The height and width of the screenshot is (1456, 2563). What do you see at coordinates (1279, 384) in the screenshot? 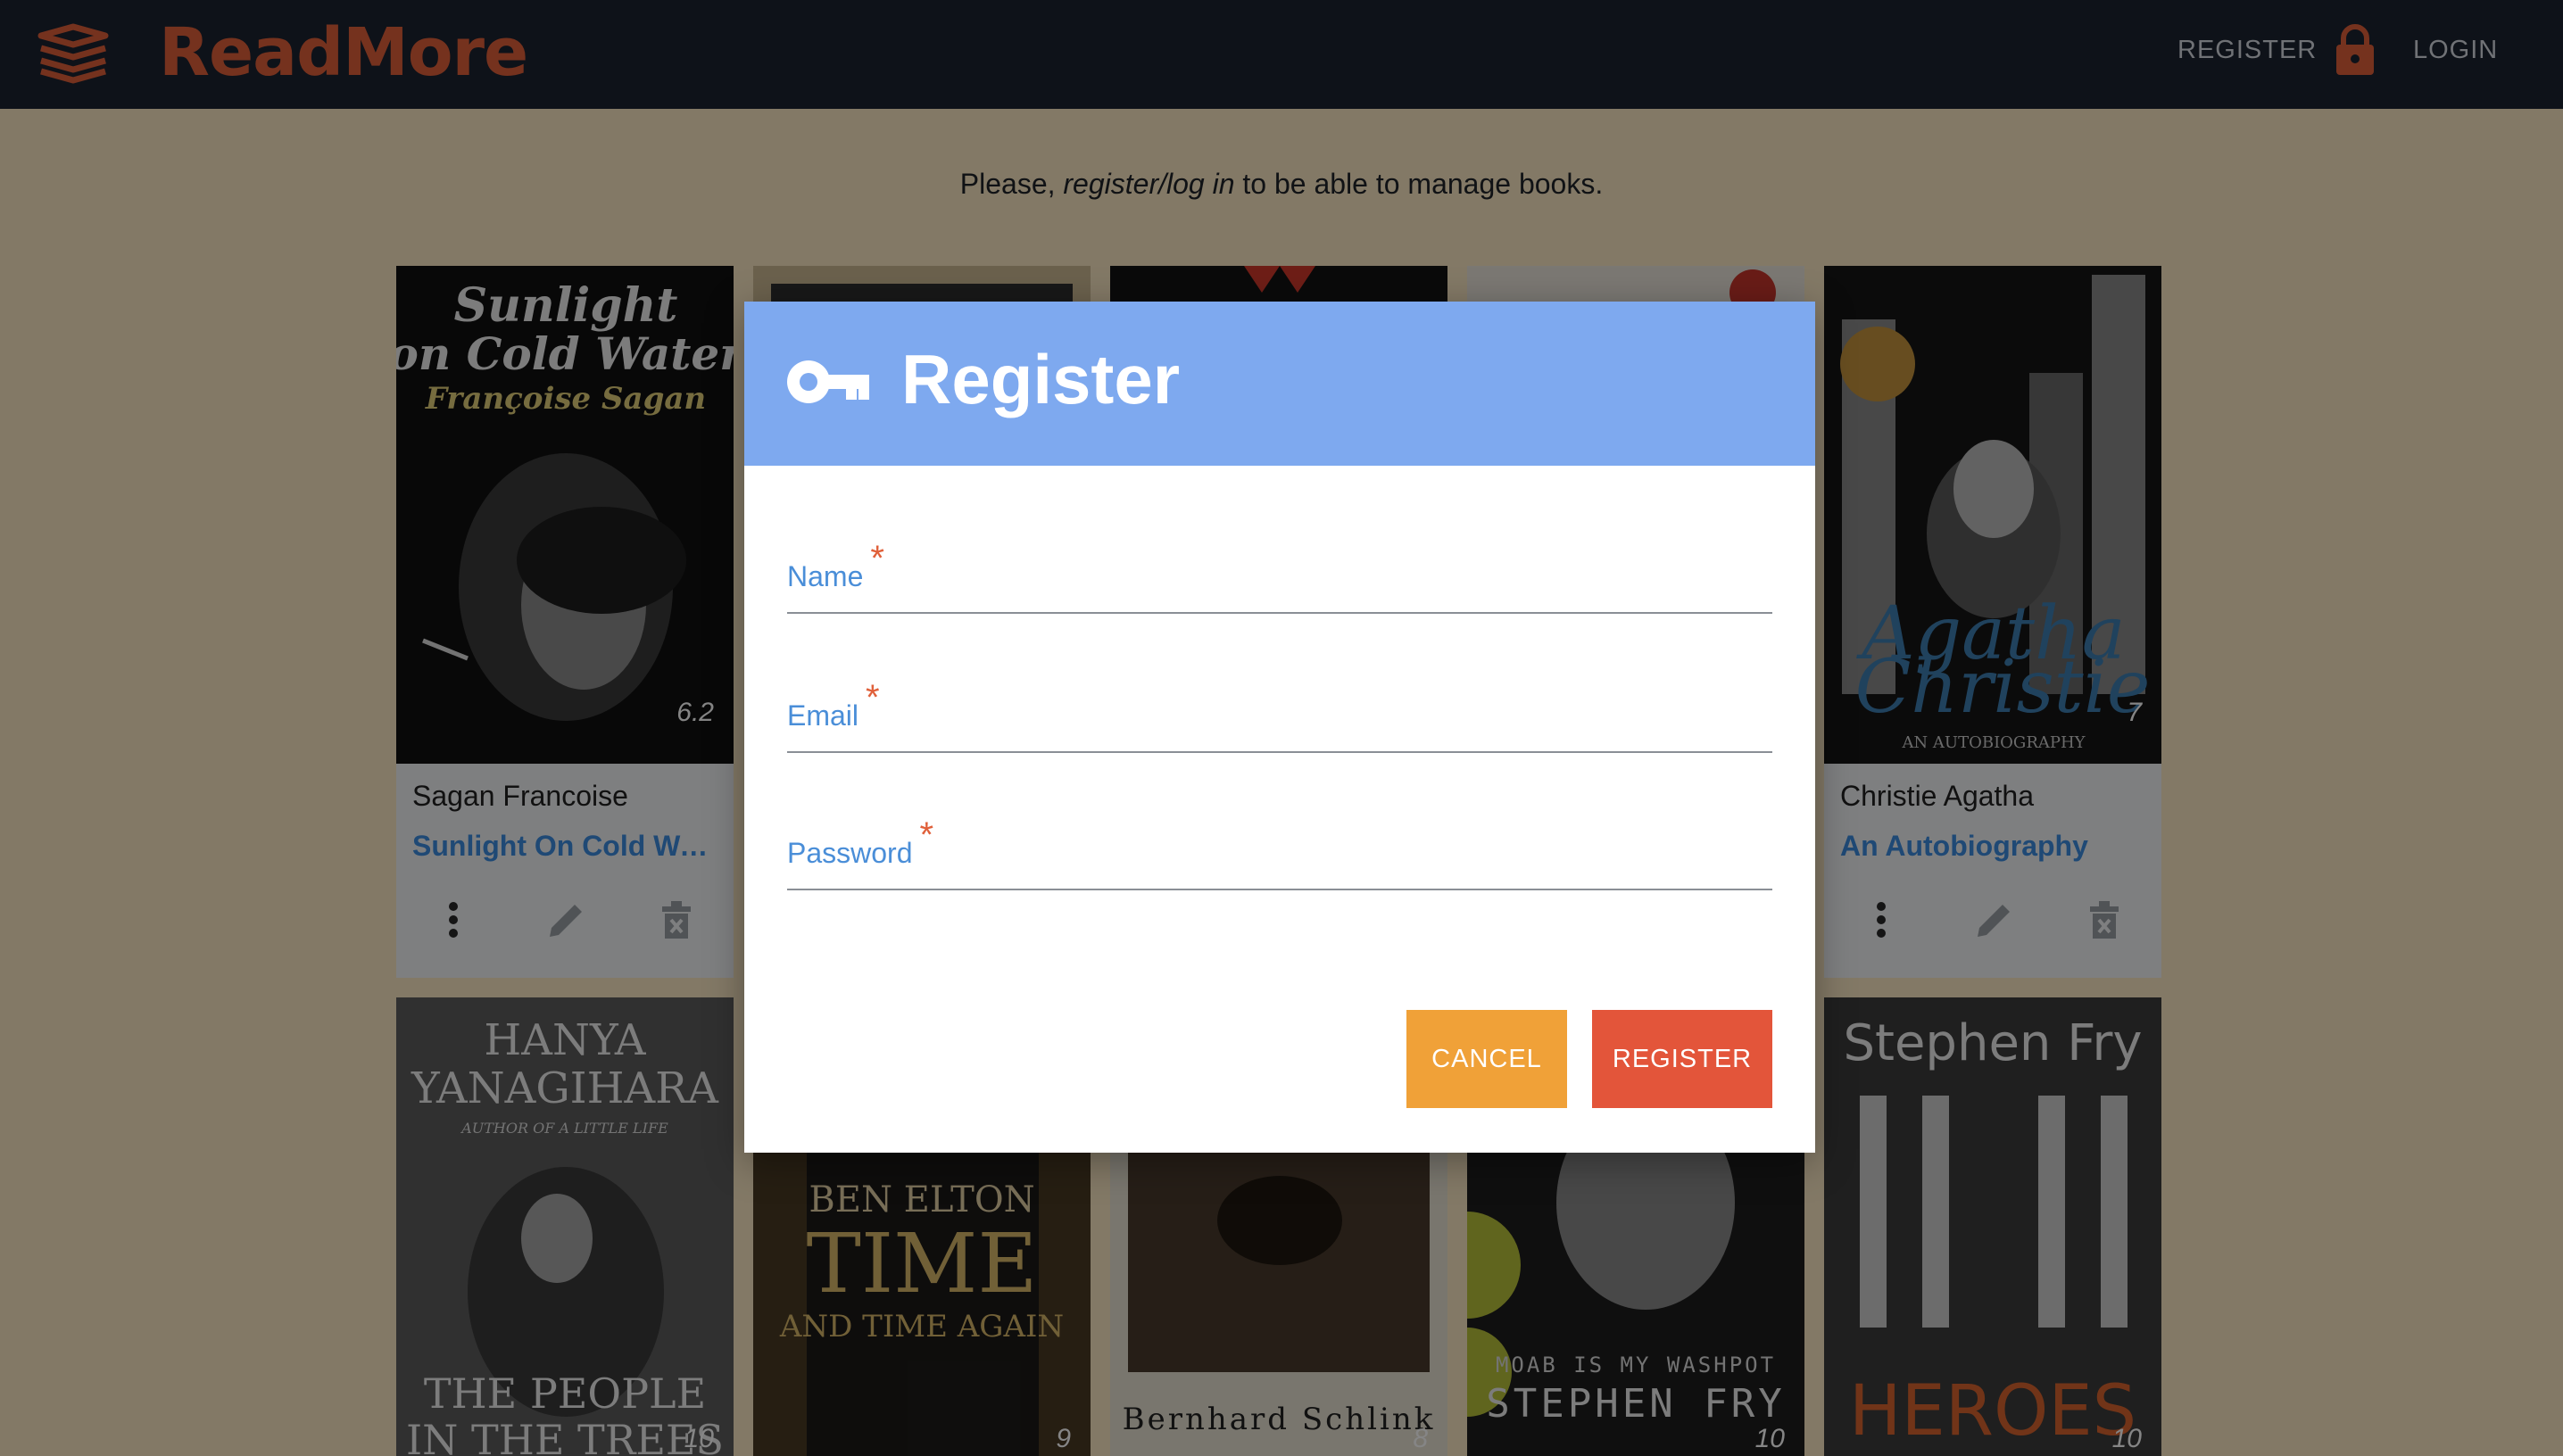
I see `dialog-header: Register` at bounding box center [1279, 384].